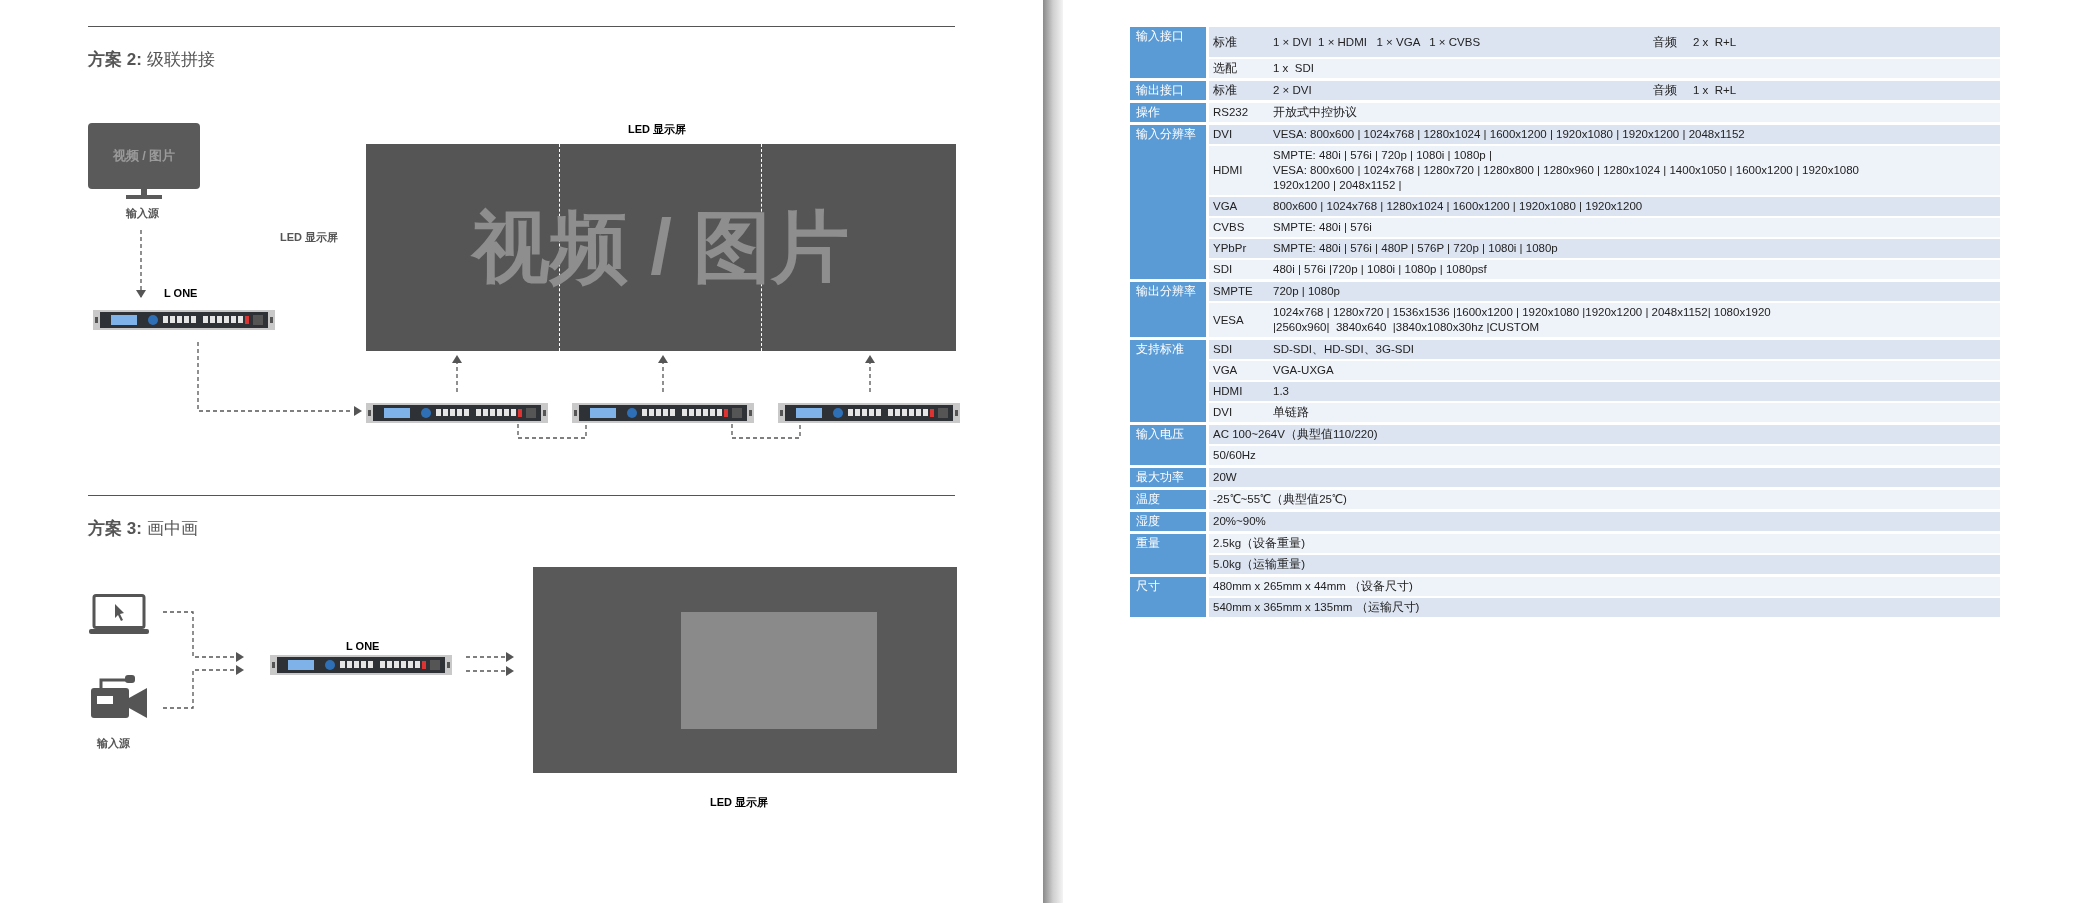  I want to click on row-key: VESA, so click(1243, 320).